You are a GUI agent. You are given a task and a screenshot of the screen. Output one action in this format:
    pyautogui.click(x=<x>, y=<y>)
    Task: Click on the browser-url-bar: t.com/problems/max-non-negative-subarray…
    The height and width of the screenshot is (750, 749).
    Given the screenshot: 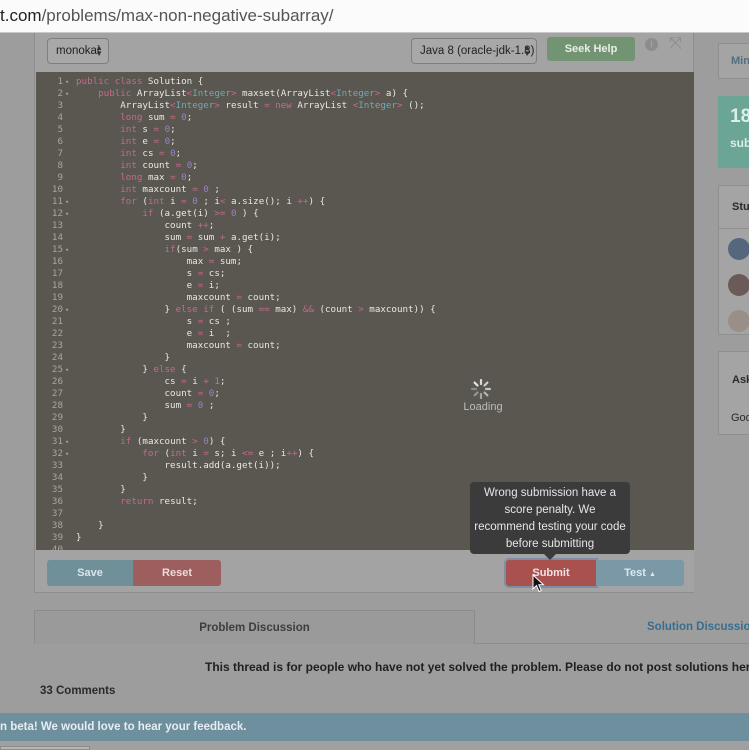 What is the action you would take?
    pyautogui.click(x=374, y=16)
    